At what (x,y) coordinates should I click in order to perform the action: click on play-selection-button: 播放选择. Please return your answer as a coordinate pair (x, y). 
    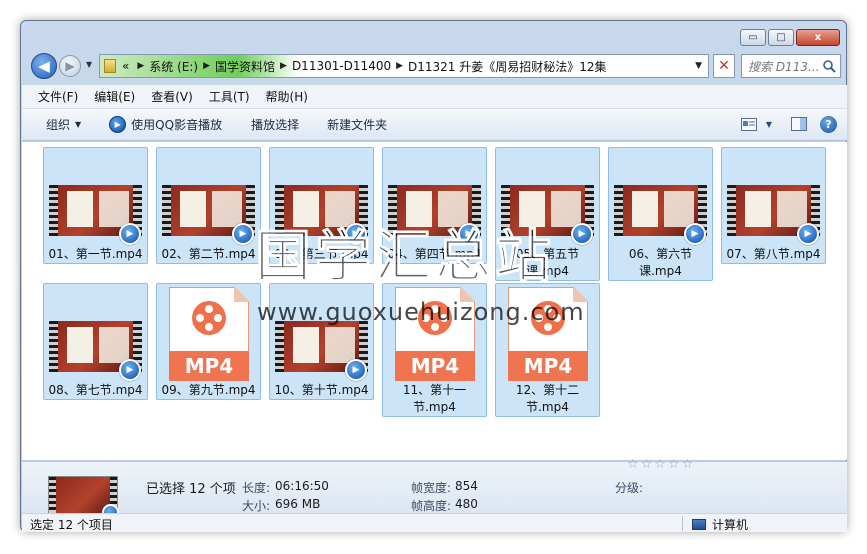
    Looking at the image, I should click on (275, 124).